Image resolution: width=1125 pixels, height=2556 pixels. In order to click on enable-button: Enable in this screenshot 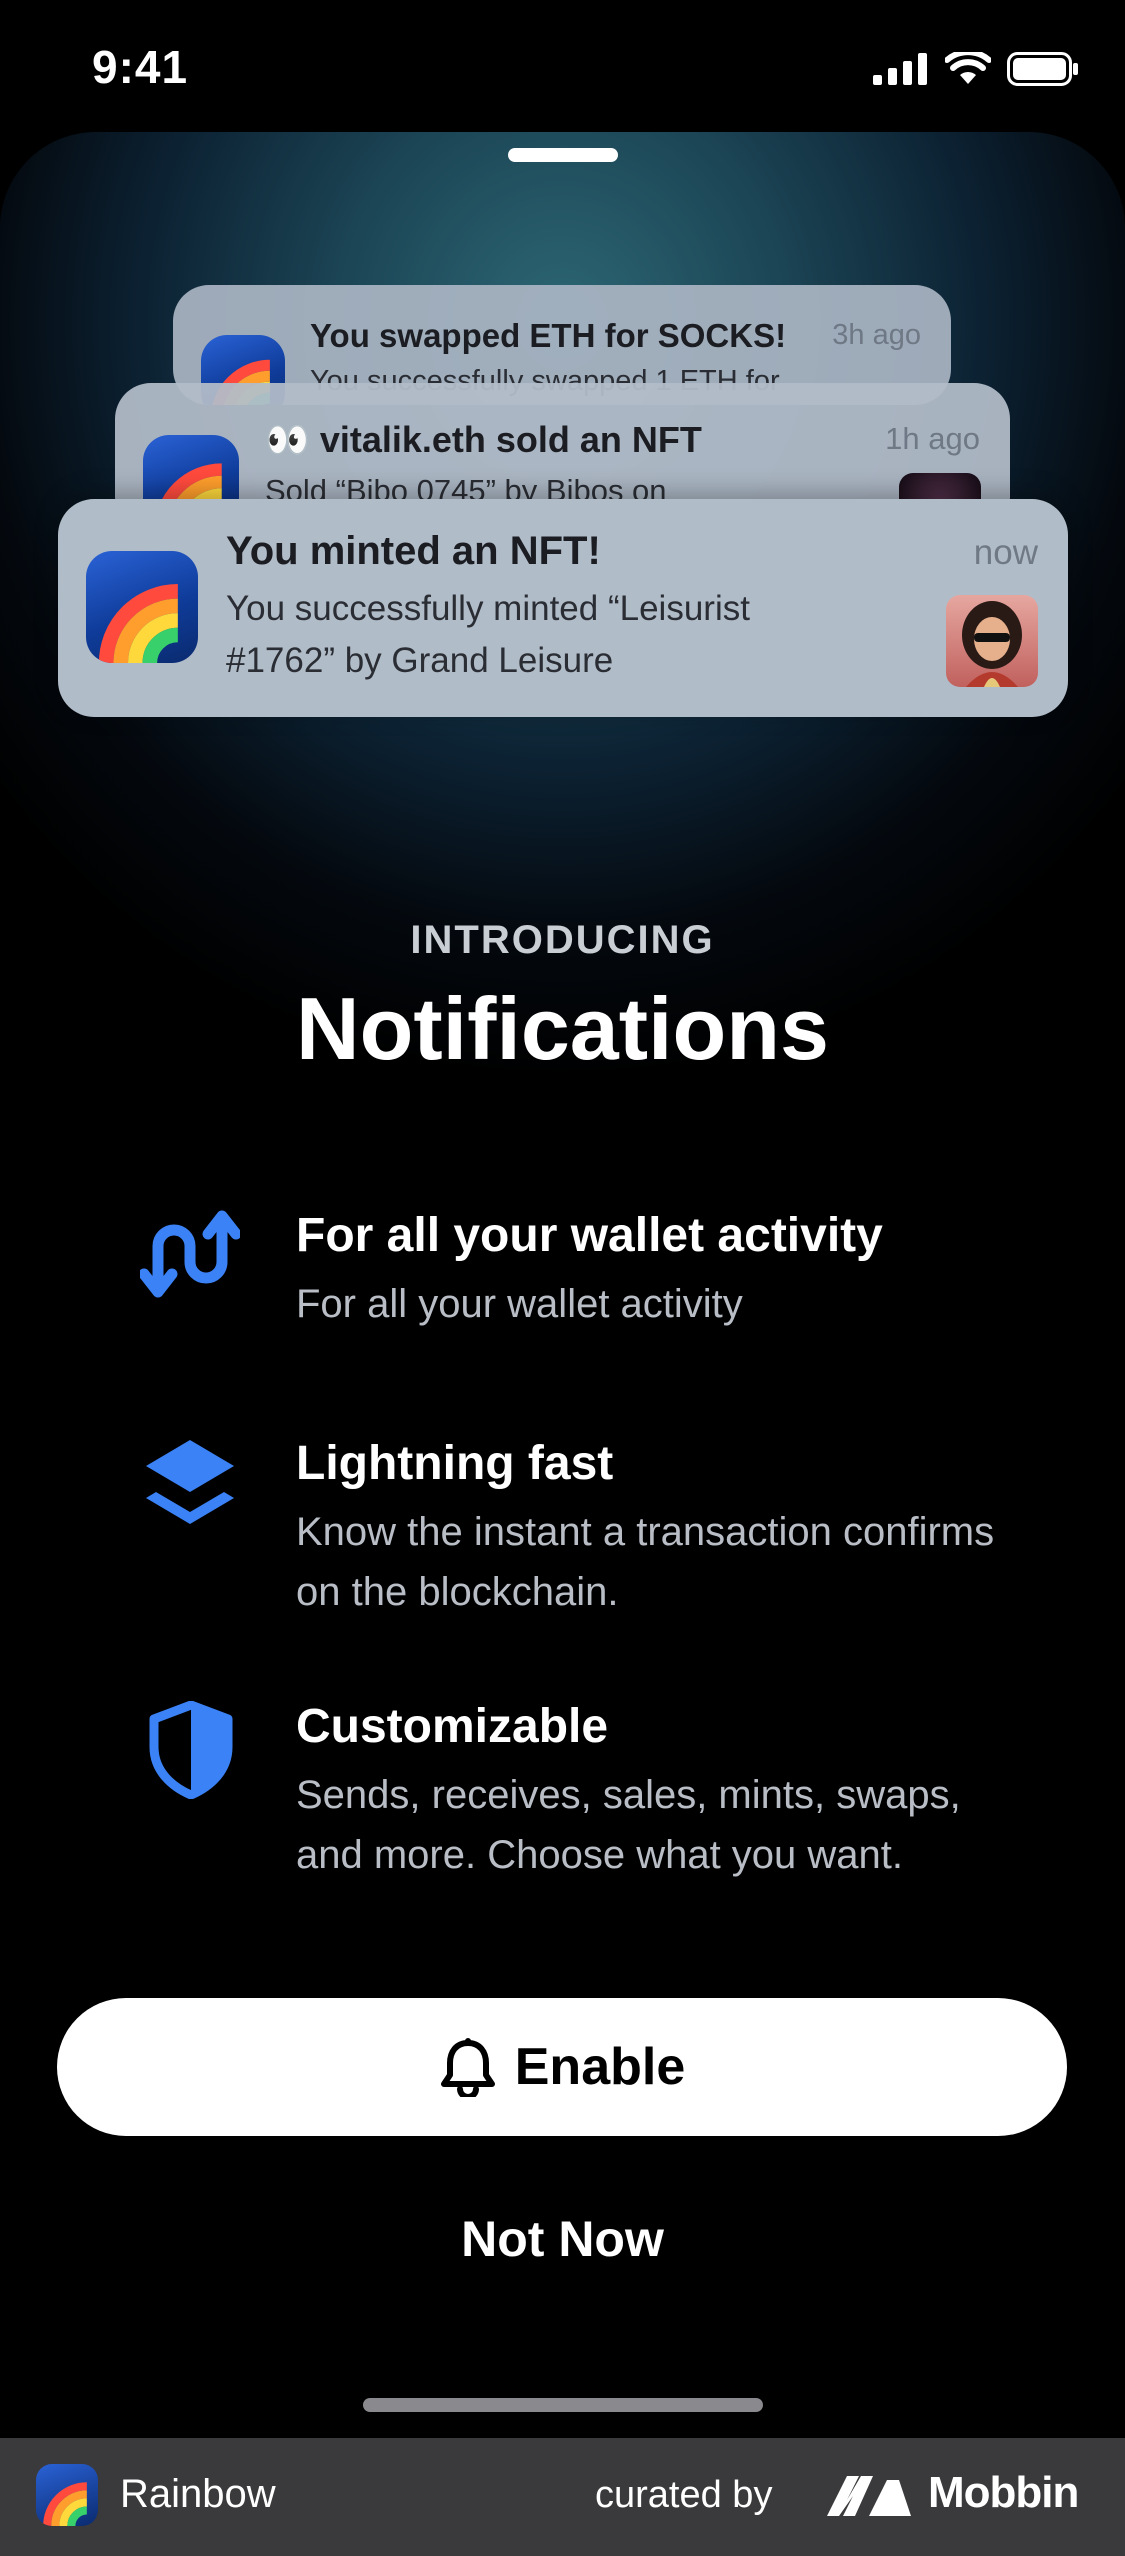, I will do `click(562, 2067)`.